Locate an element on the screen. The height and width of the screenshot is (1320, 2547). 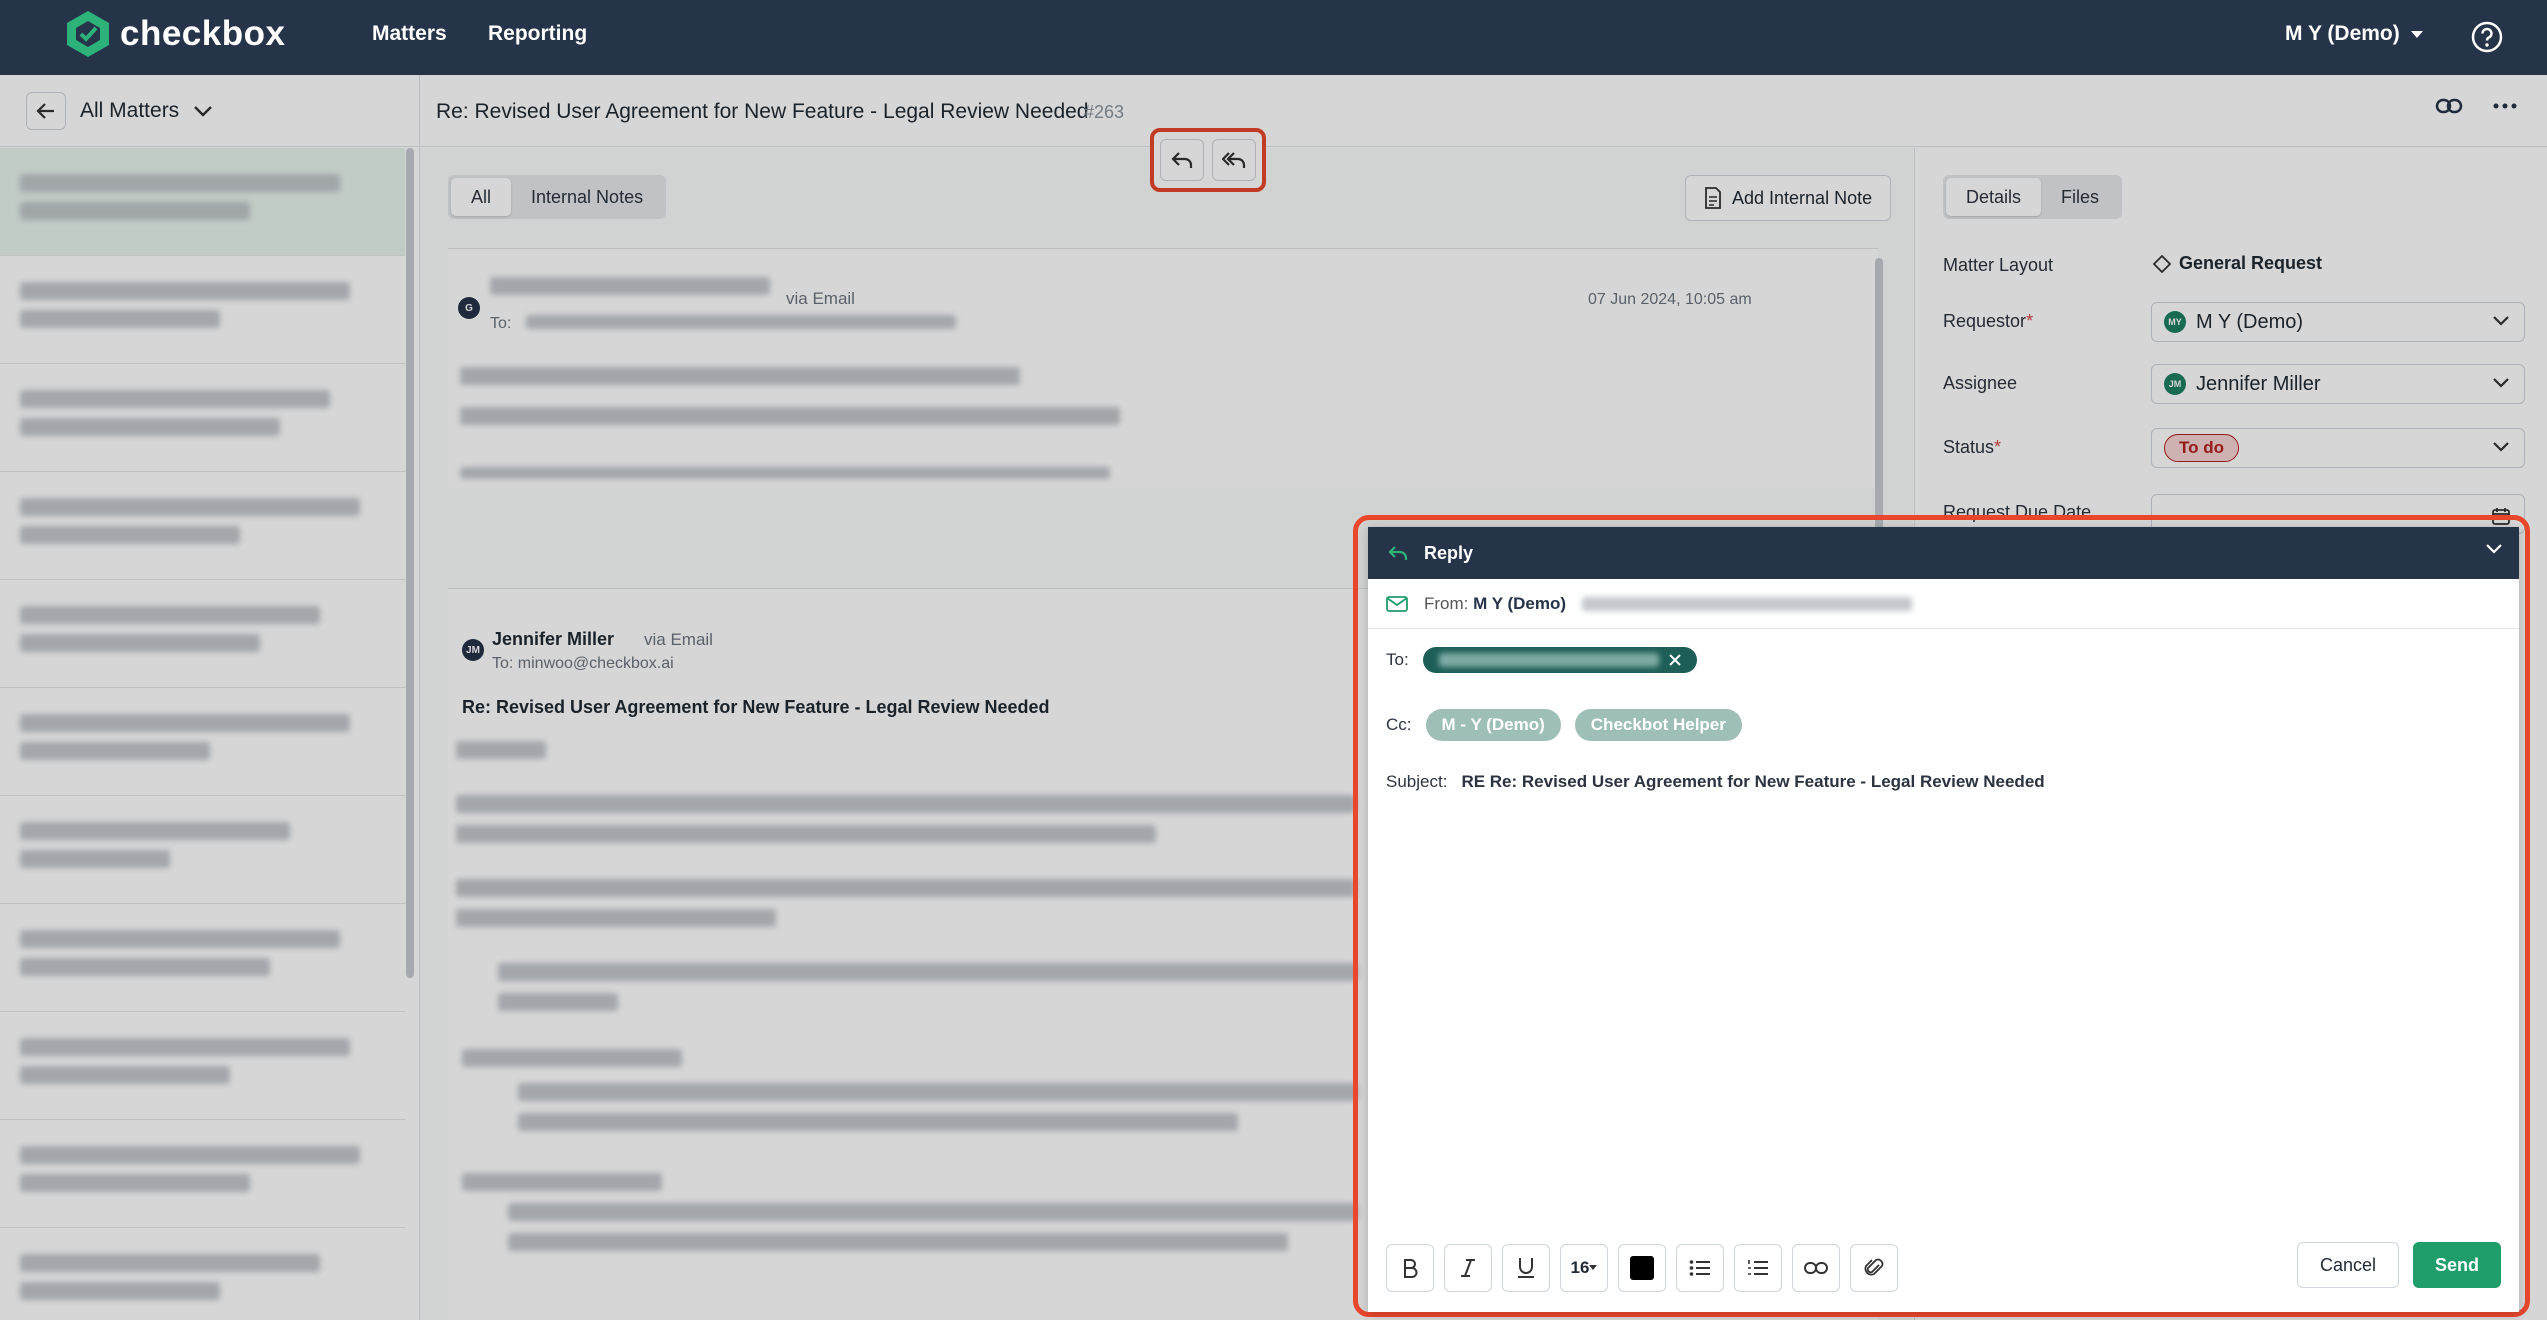
message-date: 07 Jun 2024, 10:05 am is located at coordinates (1670, 299).